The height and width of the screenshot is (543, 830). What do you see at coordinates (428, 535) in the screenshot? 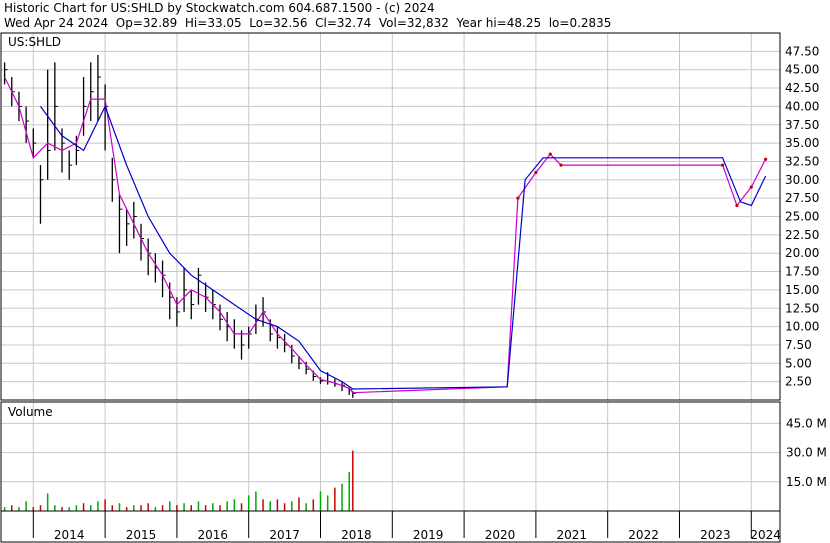
I see `x-axis-tick-label: 2019` at bounding box center [428, 535].